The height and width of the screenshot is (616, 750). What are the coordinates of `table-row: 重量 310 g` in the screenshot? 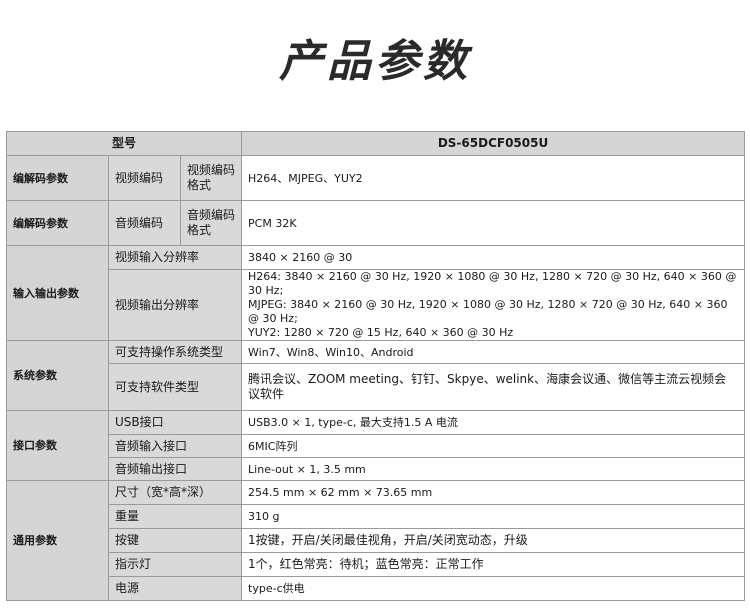 It's located at (376, 516).